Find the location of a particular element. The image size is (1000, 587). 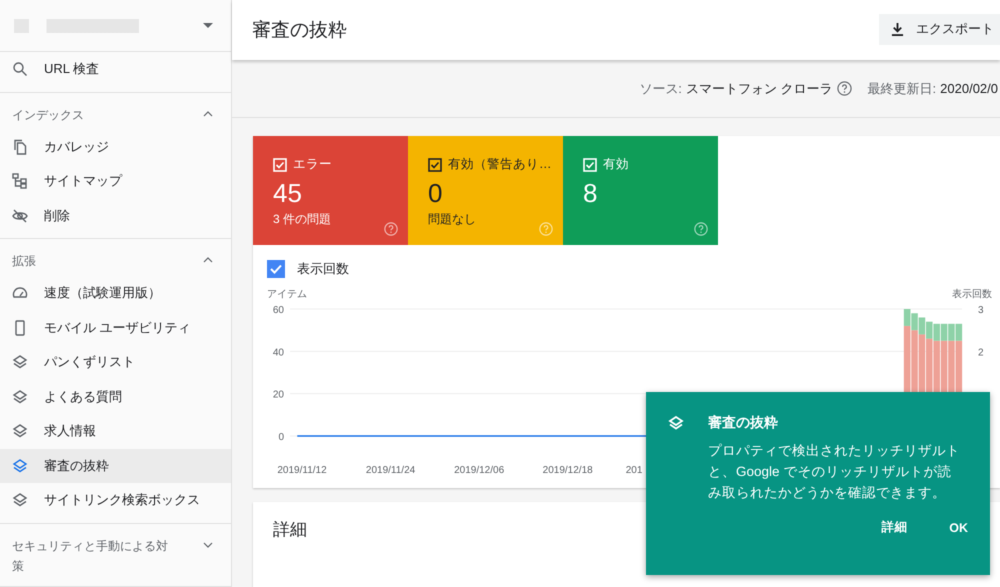

tile-count: 8 is located at coordinates (590, 193).